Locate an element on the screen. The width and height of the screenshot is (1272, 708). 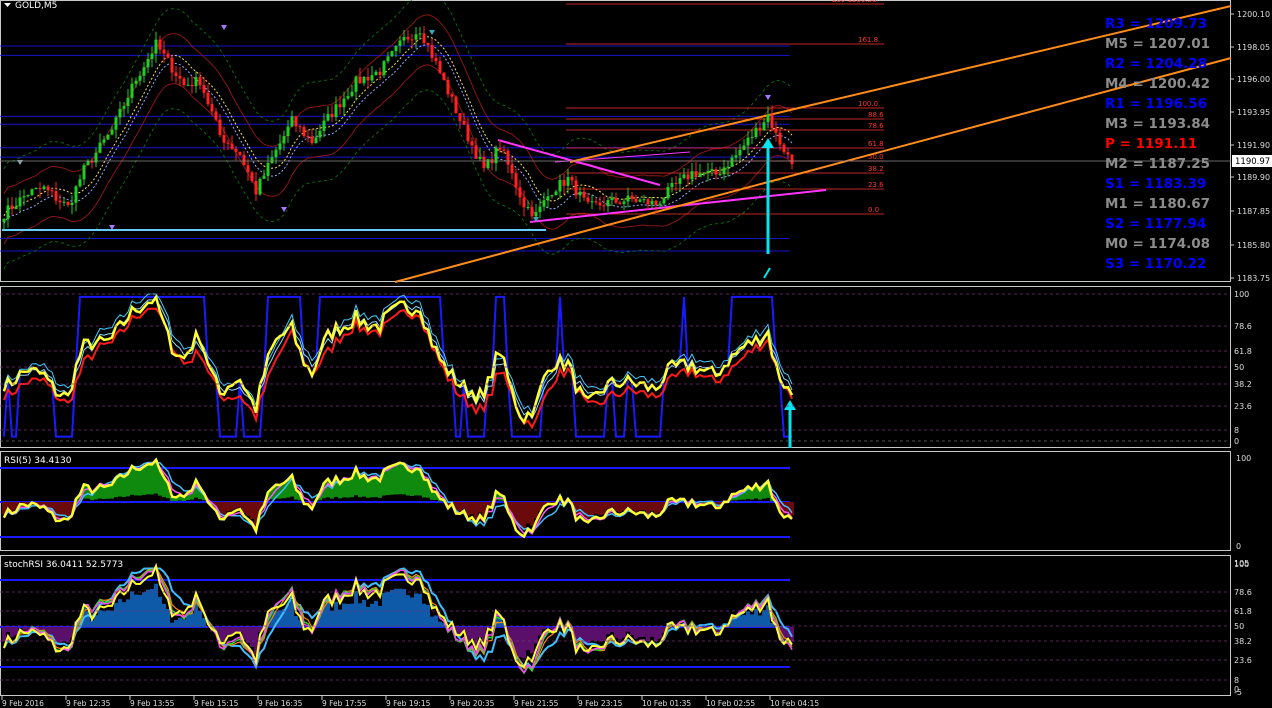
price-tick-label: 1187.85 is located at coordinates (1253, 211).